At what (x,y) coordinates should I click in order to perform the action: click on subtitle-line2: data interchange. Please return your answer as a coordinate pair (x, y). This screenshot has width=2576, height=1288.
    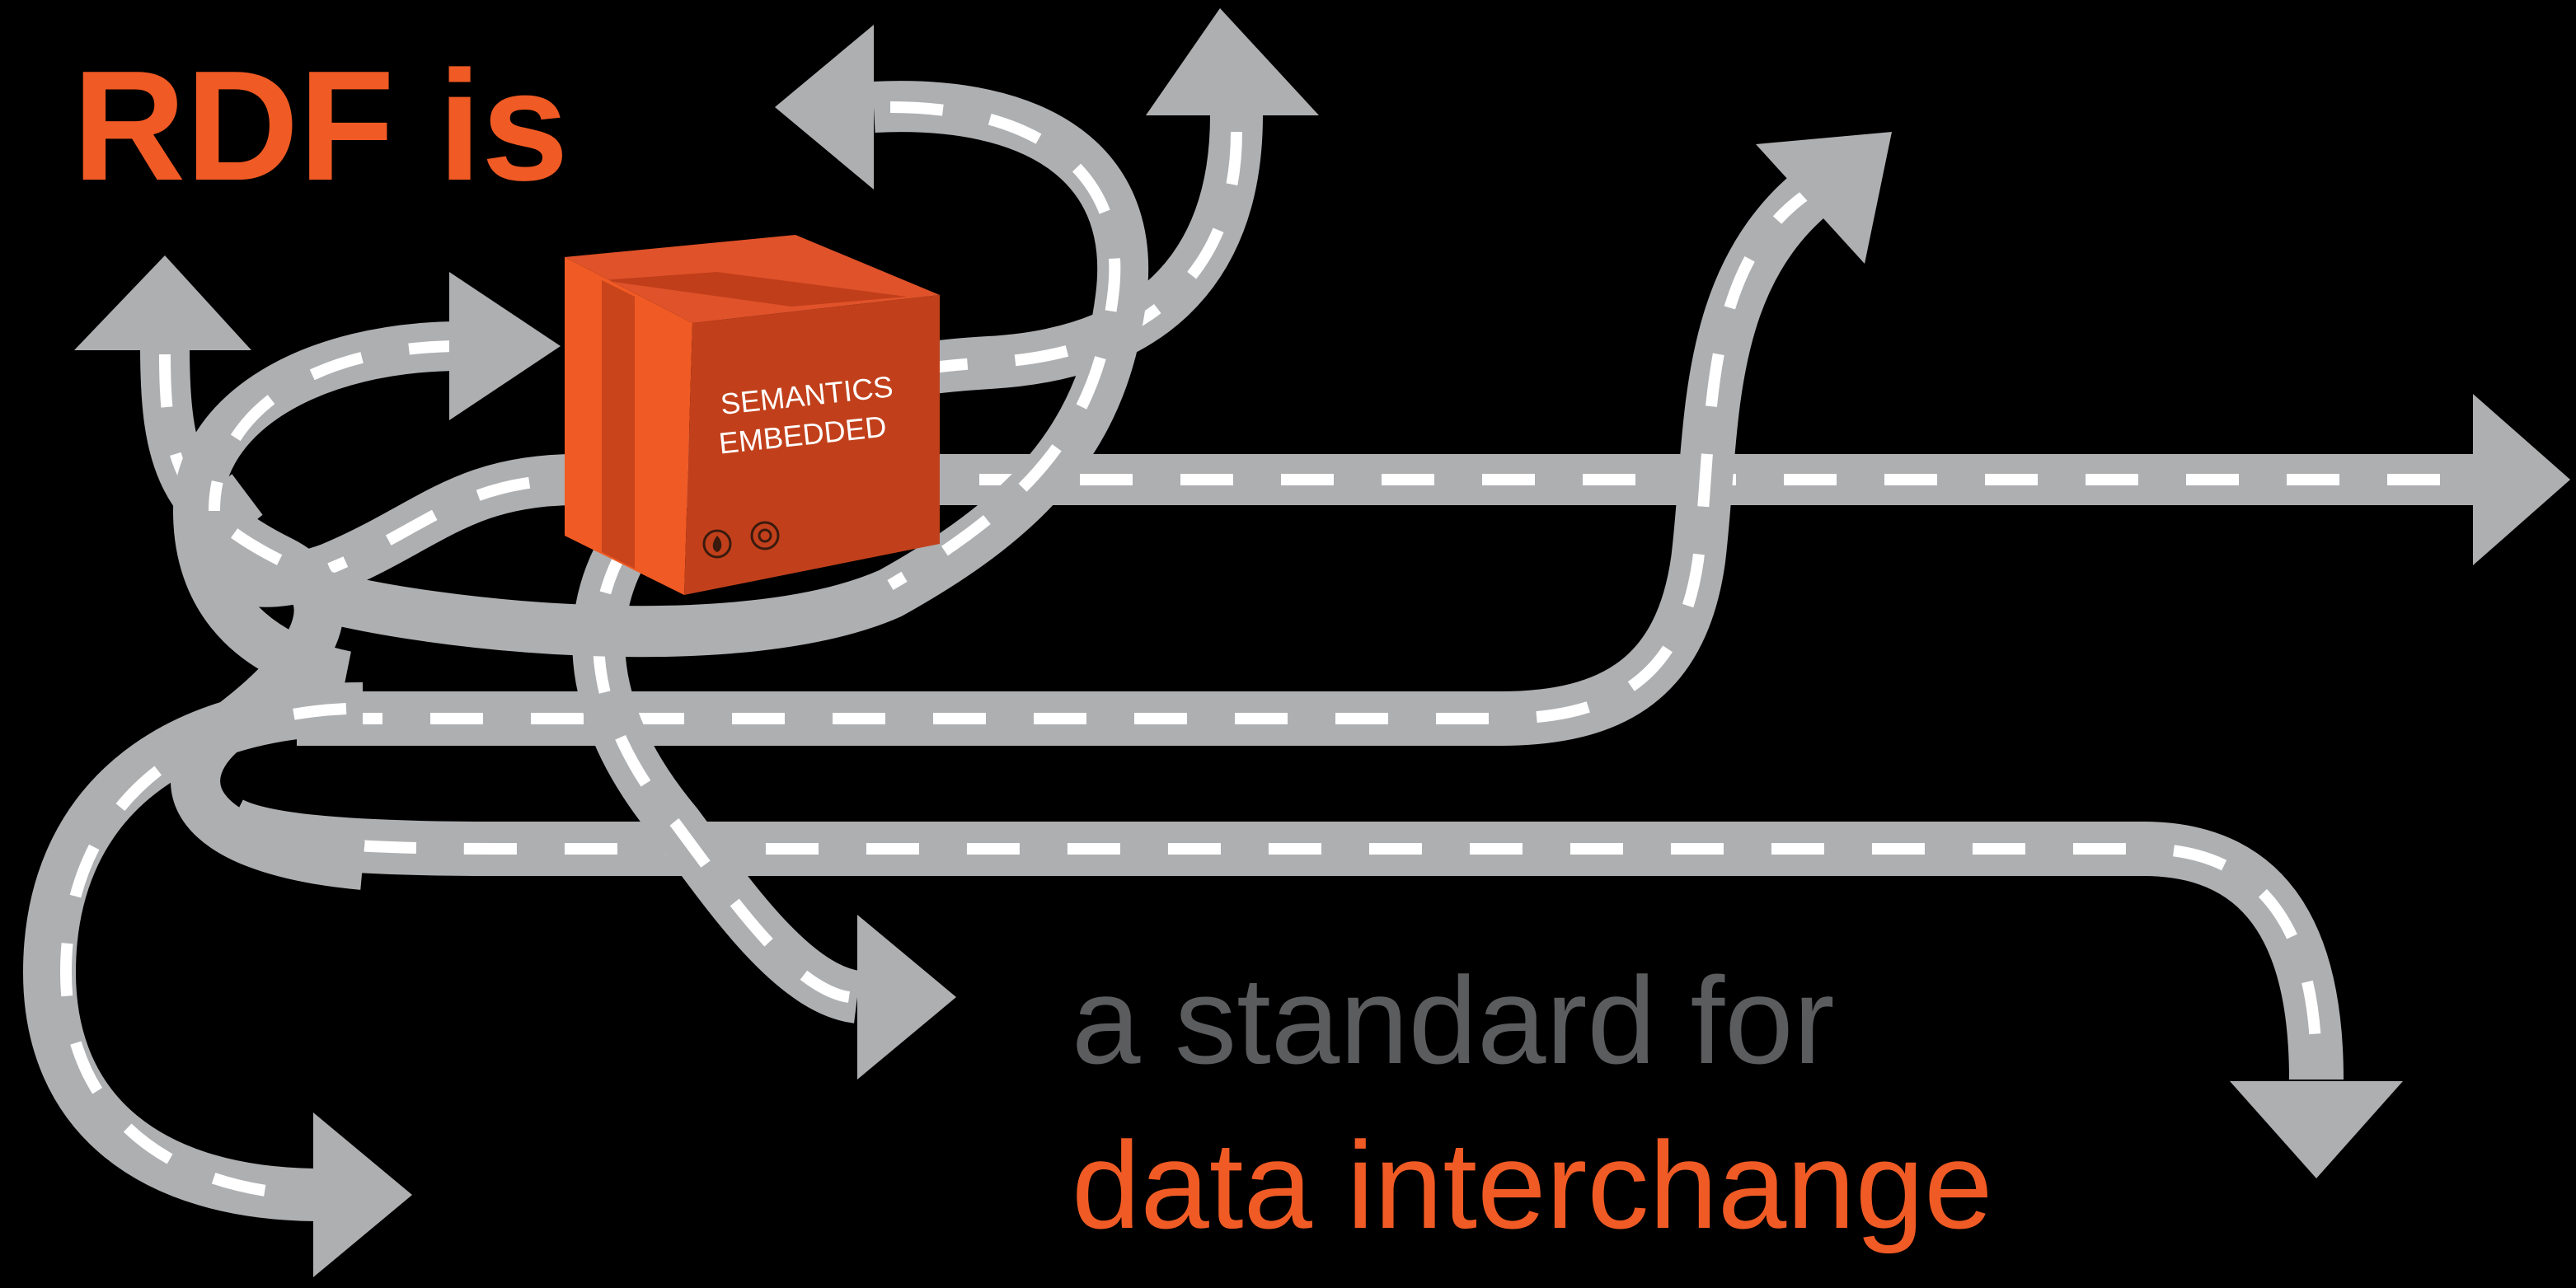
    Looking at the image, I should click on (1533, 1185).